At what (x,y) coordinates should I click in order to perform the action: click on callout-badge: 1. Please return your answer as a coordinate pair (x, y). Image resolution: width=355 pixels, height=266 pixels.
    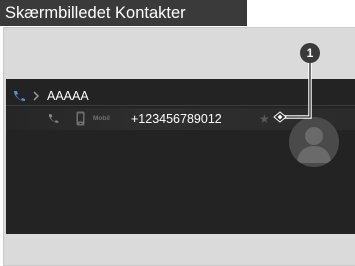
    Looking at the image, I should click on (310, 53).